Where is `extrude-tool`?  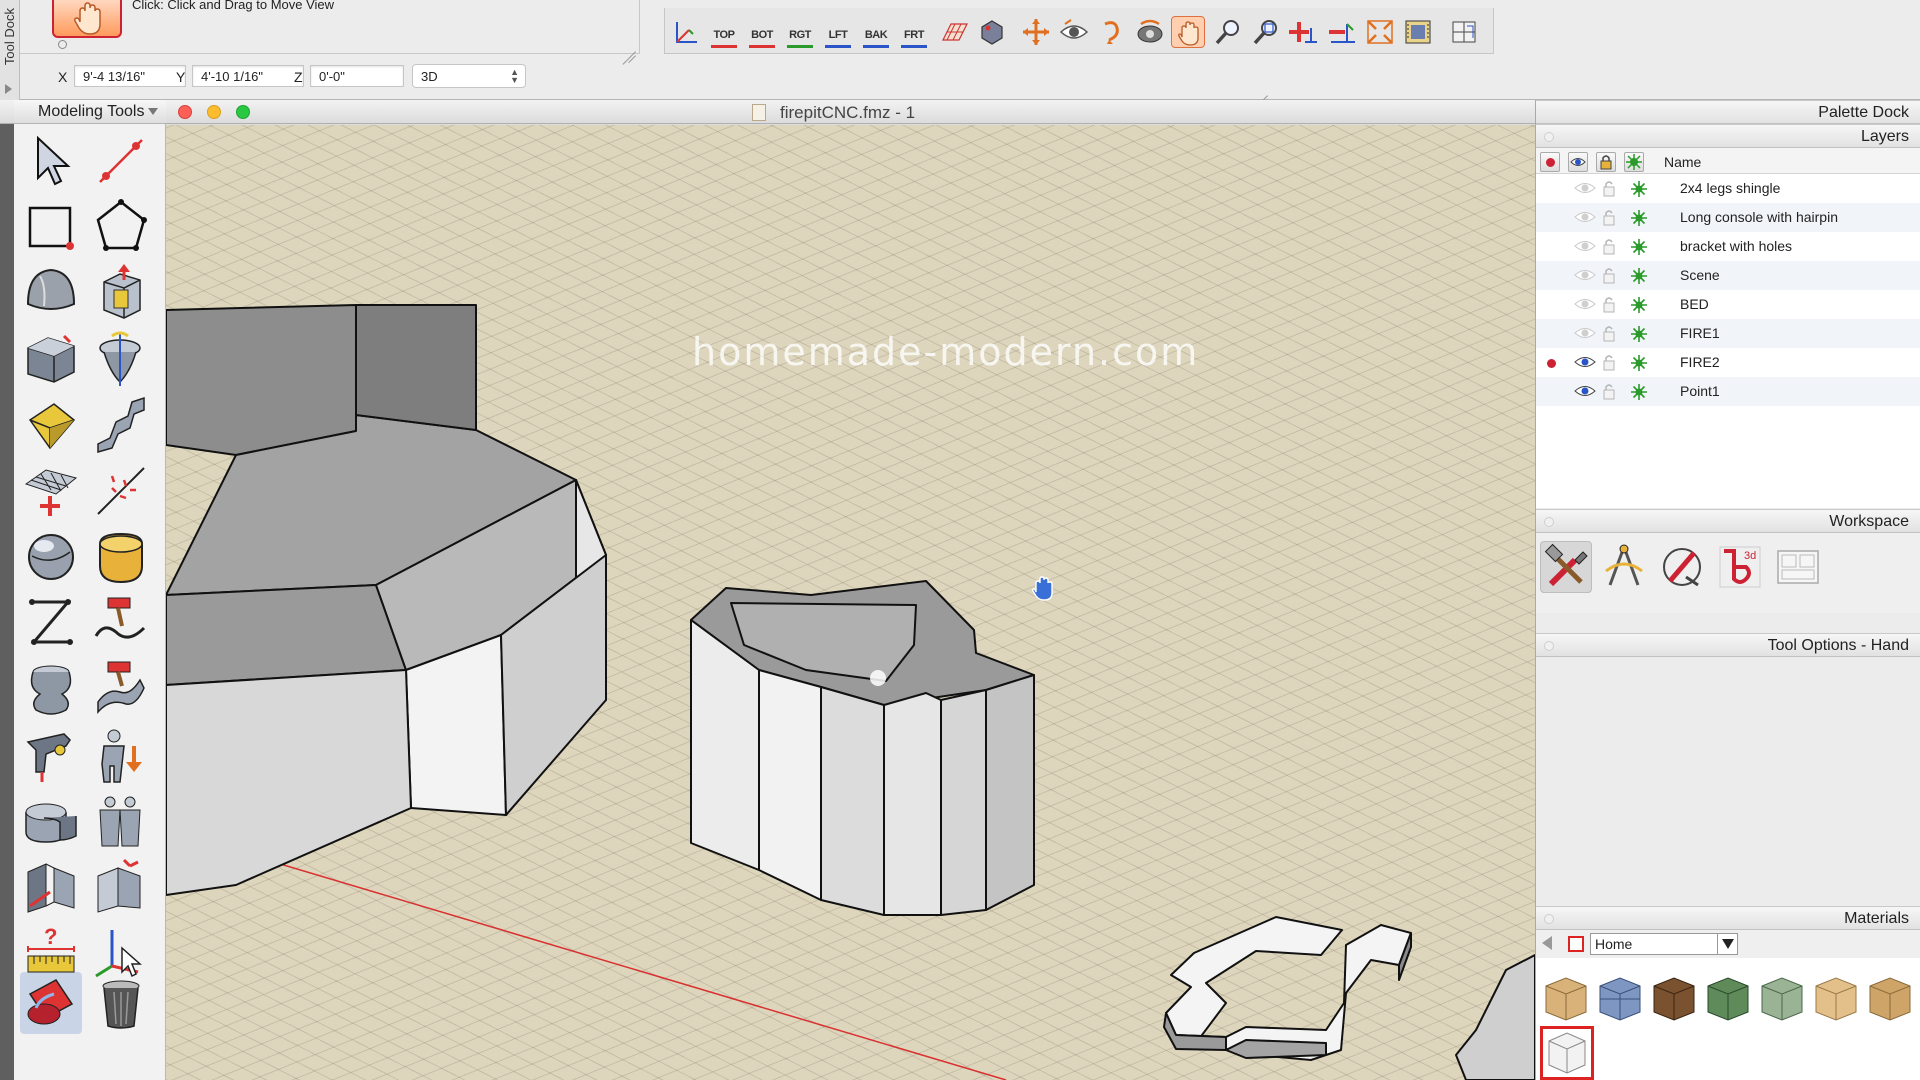
extrude-tool is located at coordinates (121, 293).